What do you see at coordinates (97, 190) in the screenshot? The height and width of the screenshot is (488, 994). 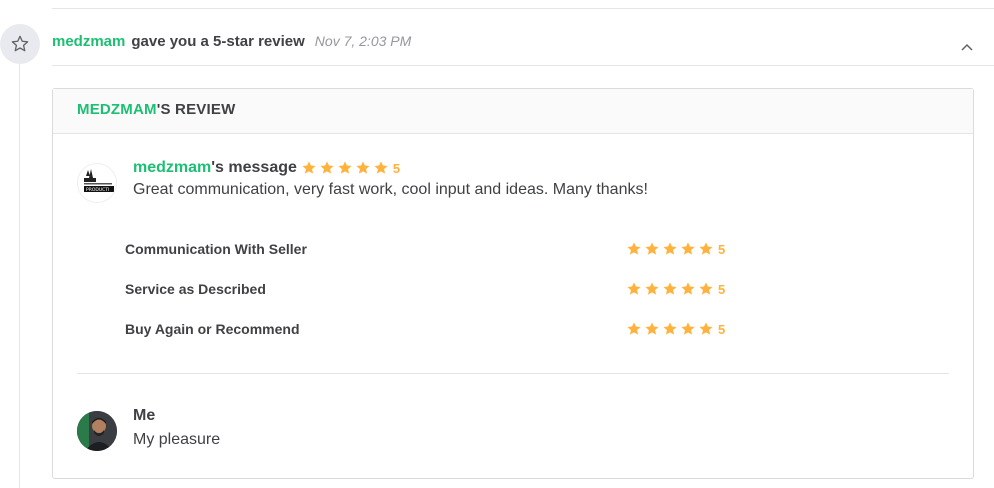 I see `svg-text: PRODUCTI` at bounding box center [97, 190].